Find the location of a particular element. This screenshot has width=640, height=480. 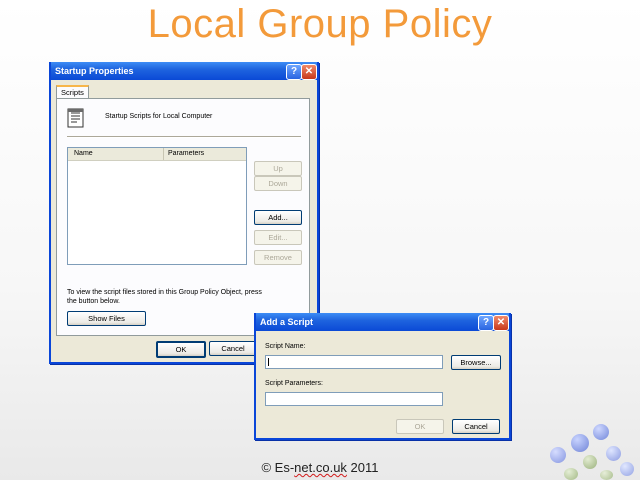

up-button: Up is located at coordinates (278, 168).